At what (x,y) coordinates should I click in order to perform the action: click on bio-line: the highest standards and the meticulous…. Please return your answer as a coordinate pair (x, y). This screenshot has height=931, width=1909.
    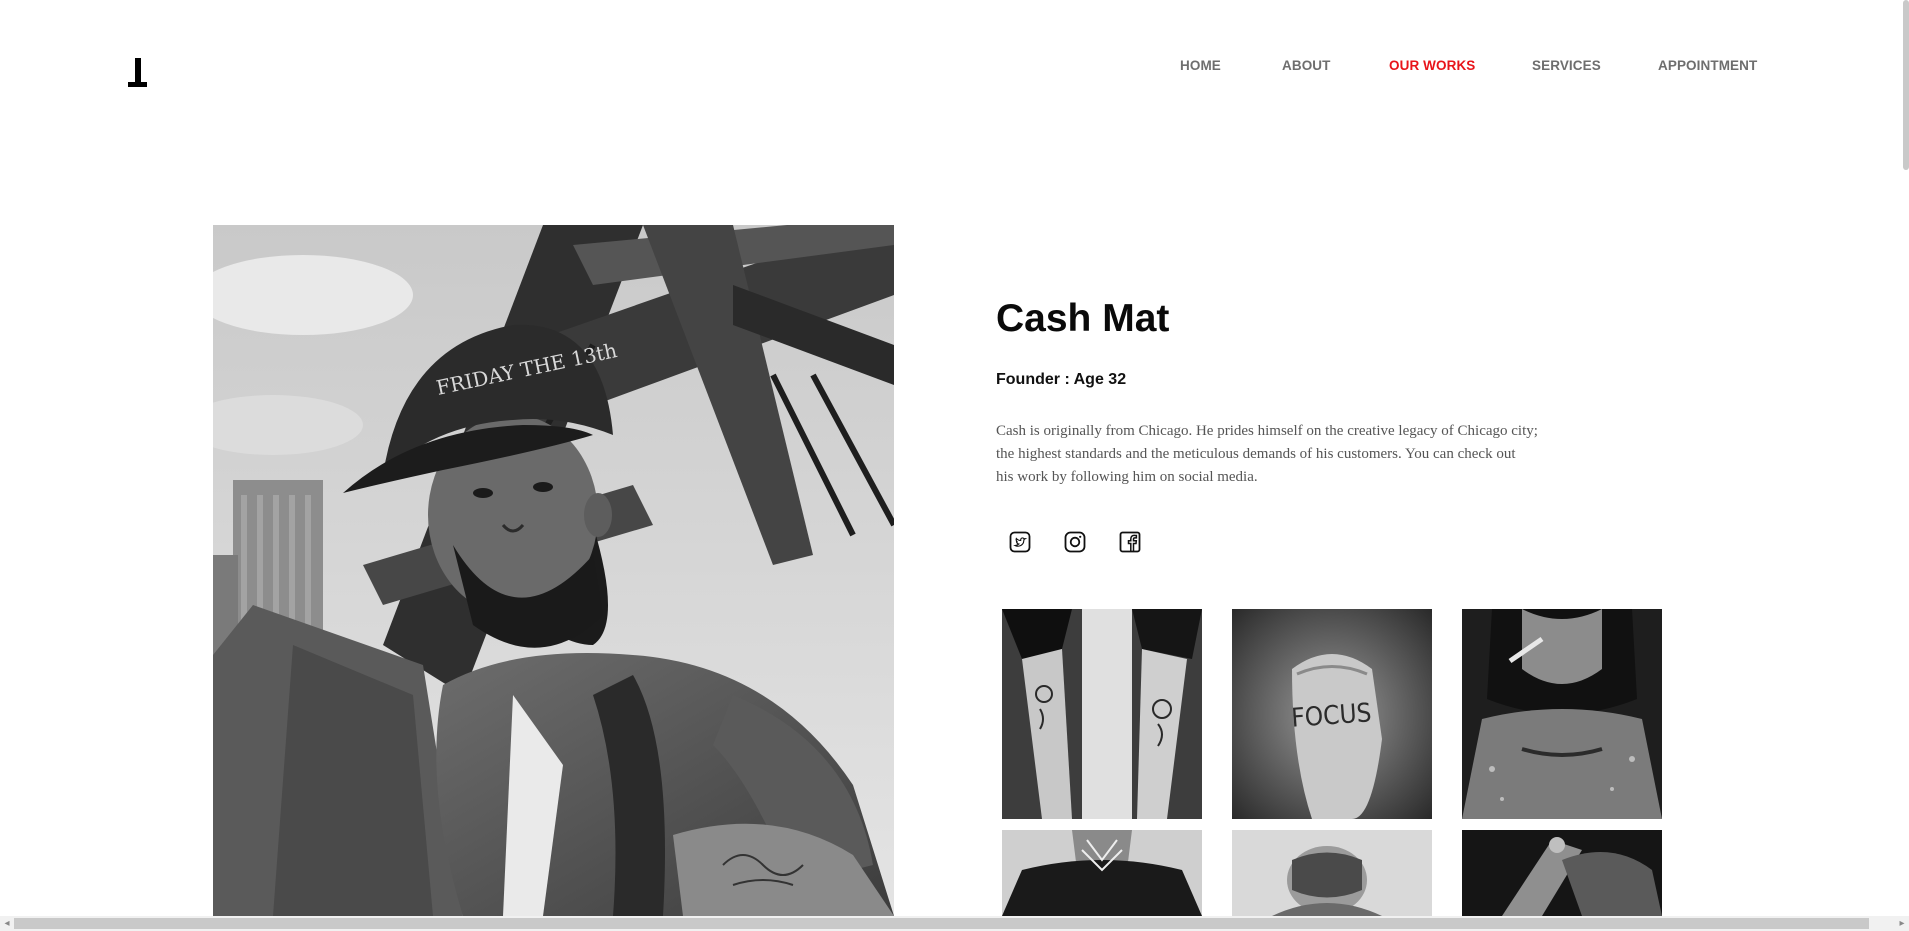
    Looking at the image, I should click on (1256, 454).